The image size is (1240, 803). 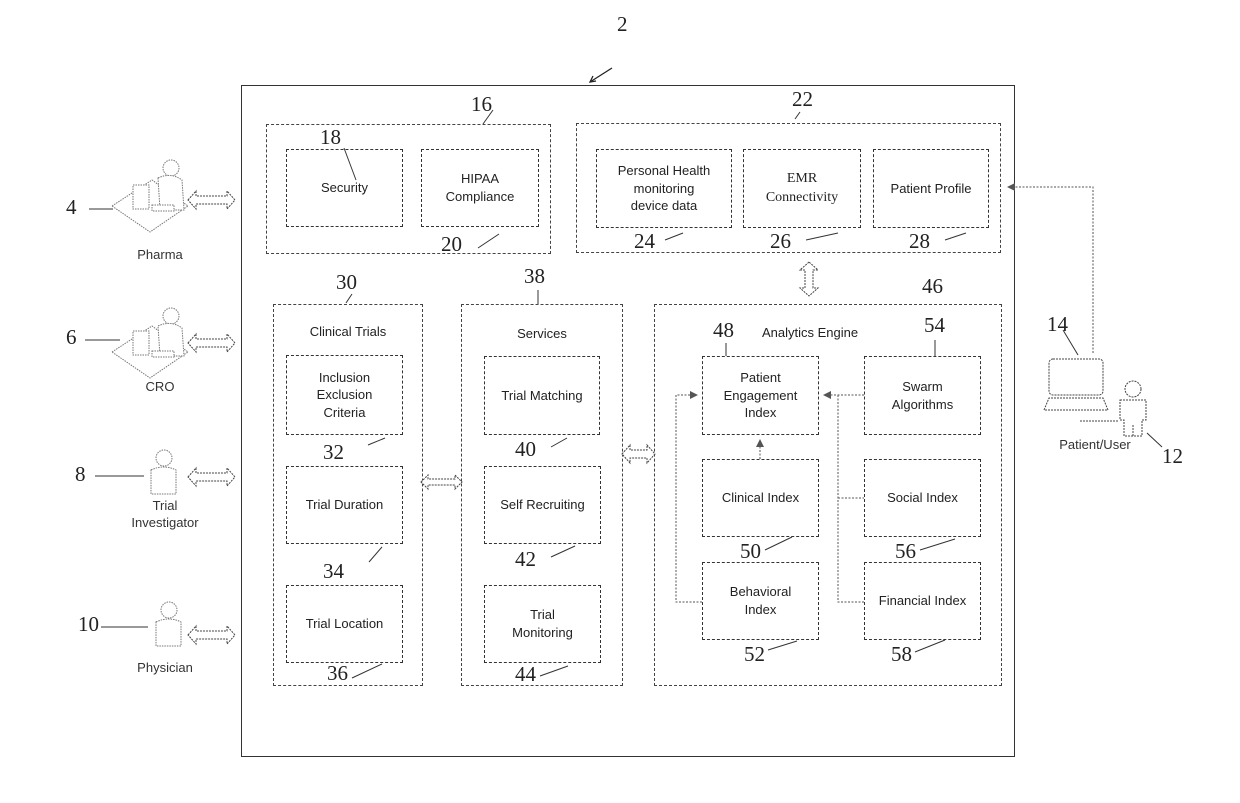 I want to click on swarm-algorithms-box: Swarm Algorithms, so click(x=922, y=395).